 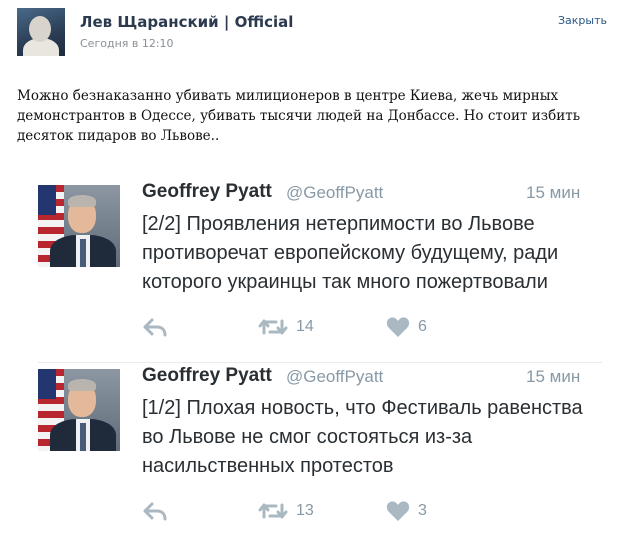 I want to click on retweet-count: 14, so click(x=305, y=326).